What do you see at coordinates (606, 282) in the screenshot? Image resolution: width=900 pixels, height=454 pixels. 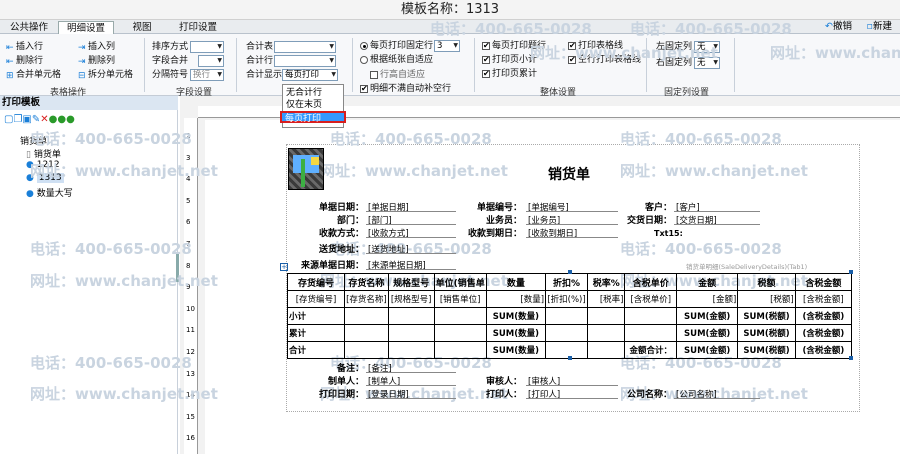 I see `column-header: 税率%` at bounding box center [606, 282].